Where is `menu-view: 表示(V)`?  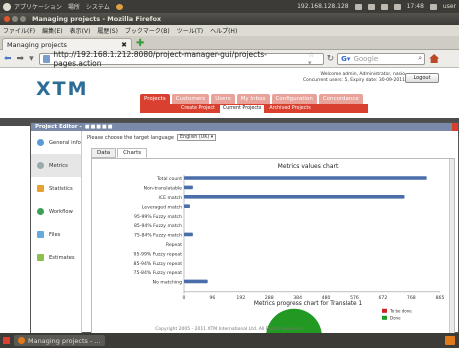
menu-view: 表示(V) is located at coordinates (80, 30).